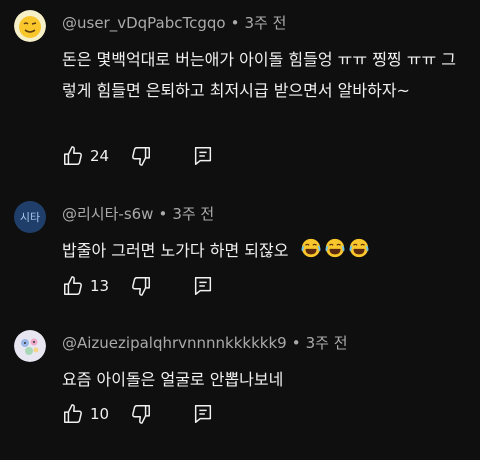  I want to click on avatar: 시타, so click(30, 217).